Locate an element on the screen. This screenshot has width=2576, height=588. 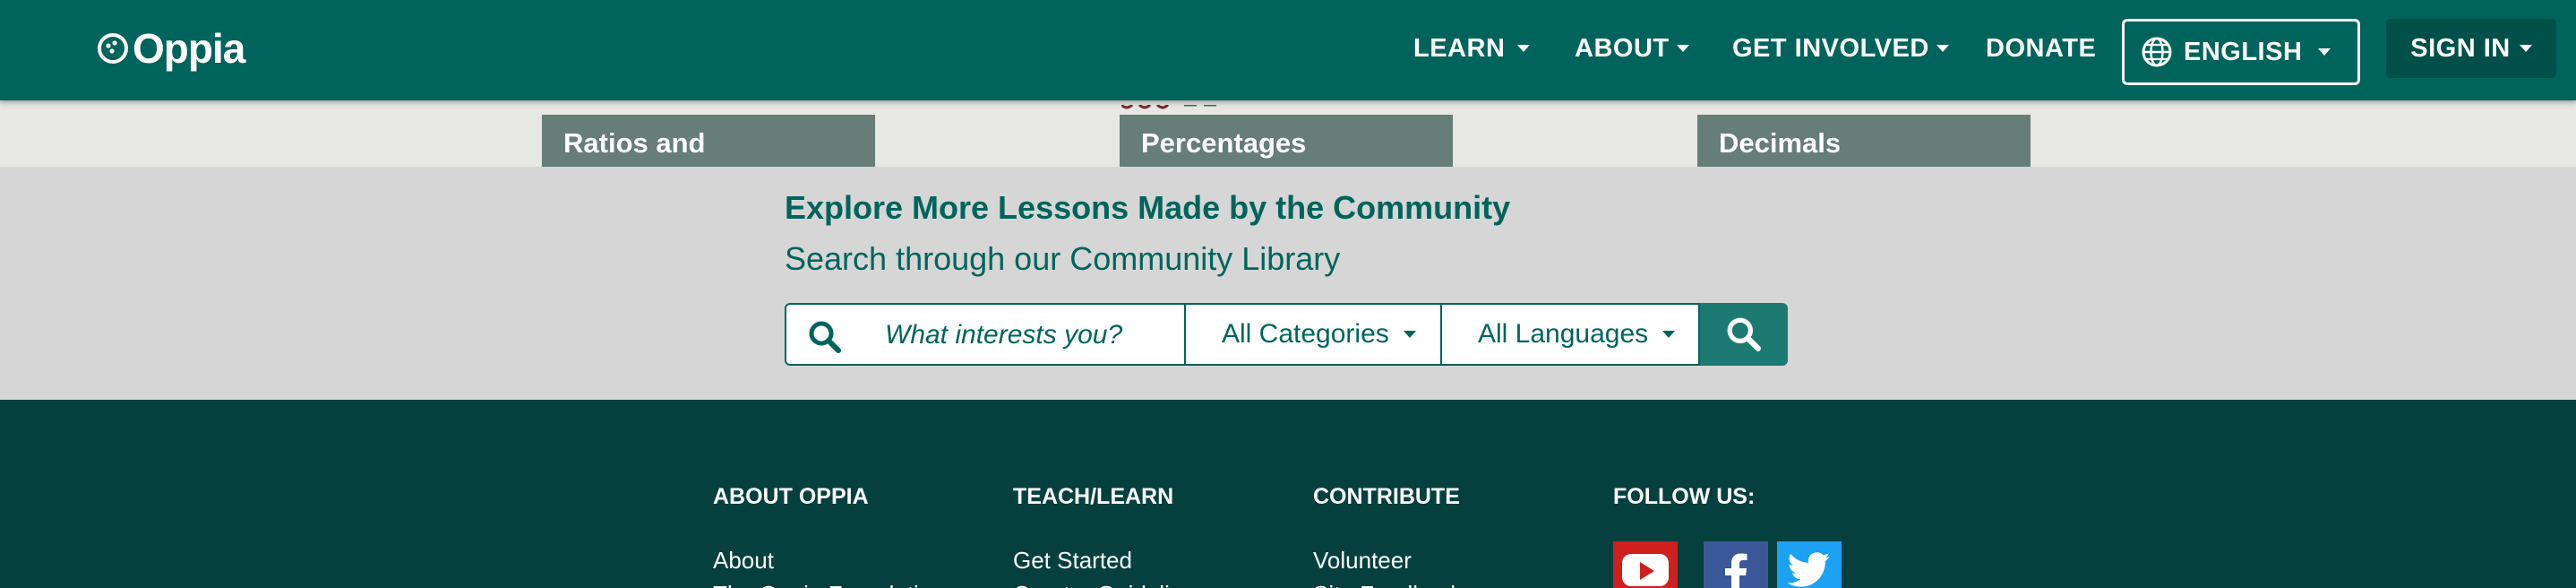
lesson-card-title: Percentages is located at coordinates (1224, 143).